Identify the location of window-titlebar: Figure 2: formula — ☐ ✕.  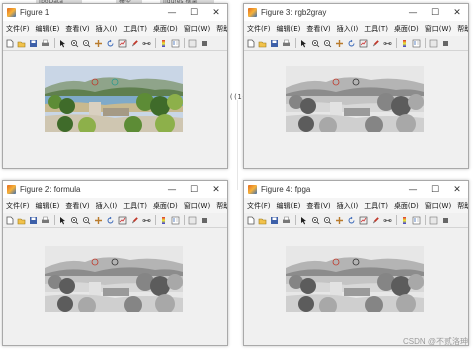
(115, 189).